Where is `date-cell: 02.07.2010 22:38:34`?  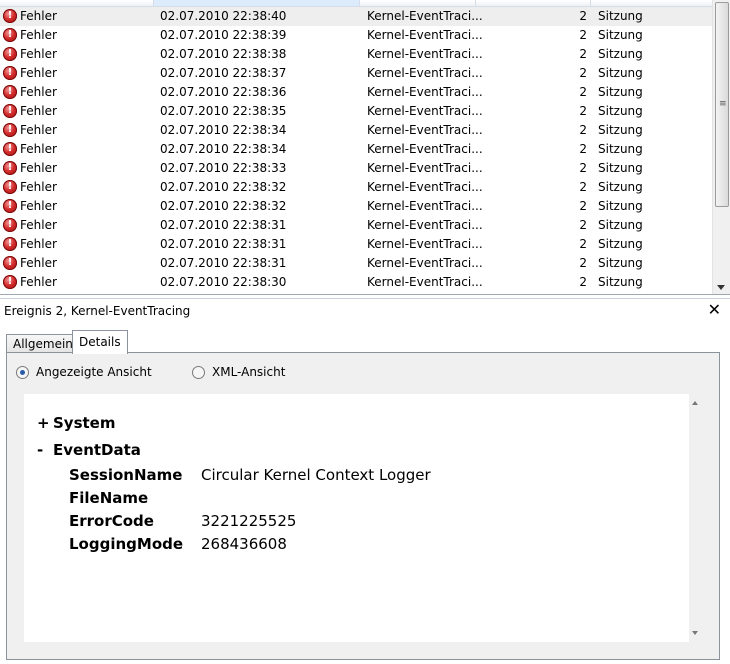 date-cell: 02.07.2010 22:38:34 is located at coordinates (223, 130).